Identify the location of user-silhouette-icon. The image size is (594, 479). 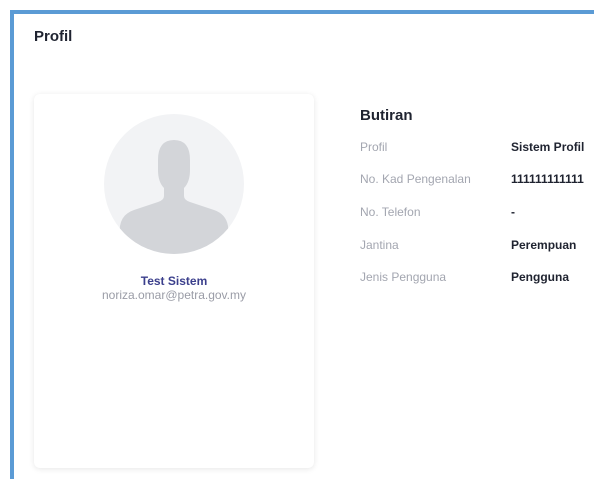
(174, 197).